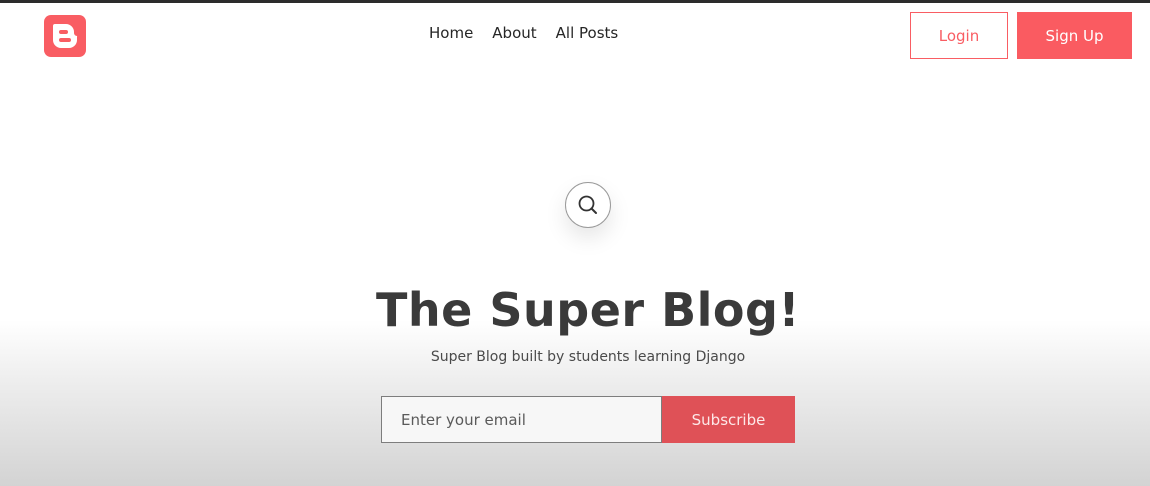 This screenshot has width=1150, height=486. What do you see at coordinates (728, 419) in the screenshot?
I see `subscribe-button: Subscribe` at bounding box center [728, 419].